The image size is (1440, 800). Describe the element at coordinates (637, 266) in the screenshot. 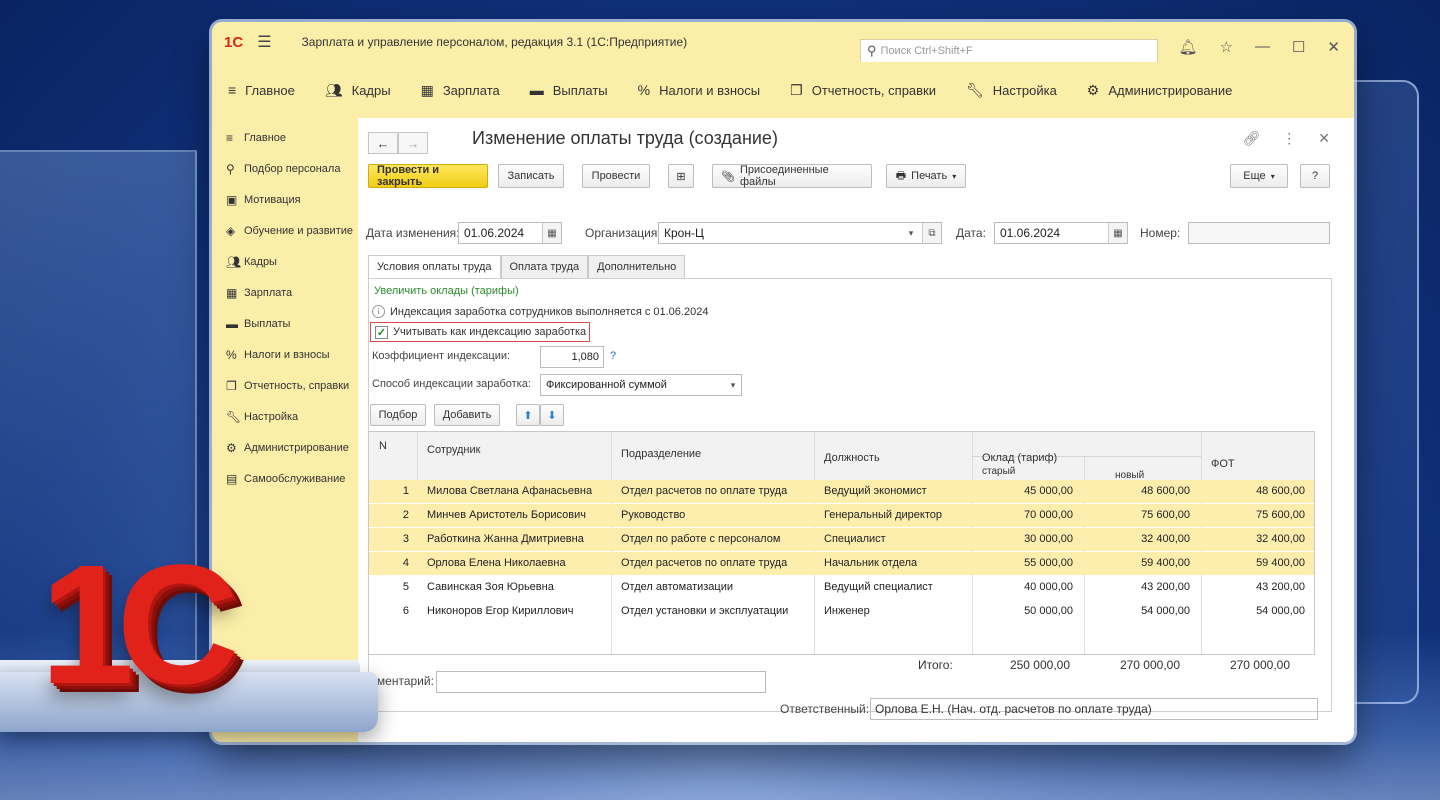

I see `tab-additional: Дополнительно` at that location.